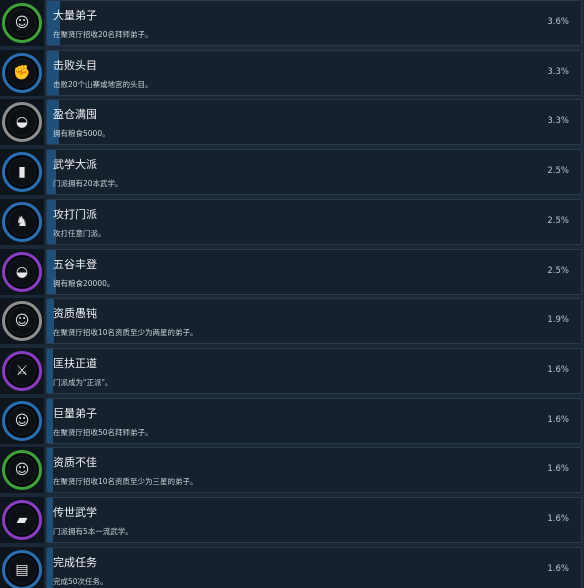  Describe the element at coordinates (314, 520) in the screenshot. I see `achievement-panel: 传世武学门派拥有5本一流武学。 1.6%` at that location.